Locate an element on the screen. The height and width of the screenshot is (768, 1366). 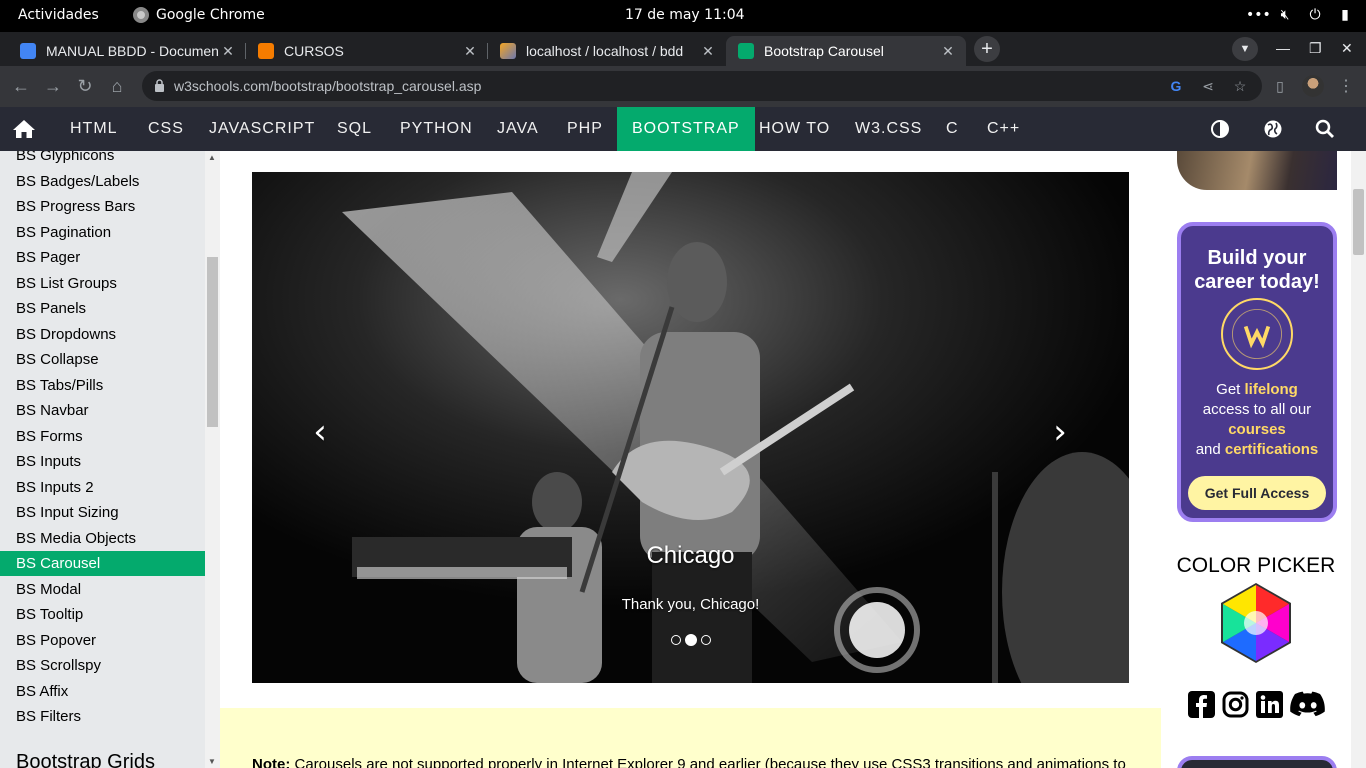
sidebar-item-scrollspy: BS Scrollspy is located at coordinates (102, 665).